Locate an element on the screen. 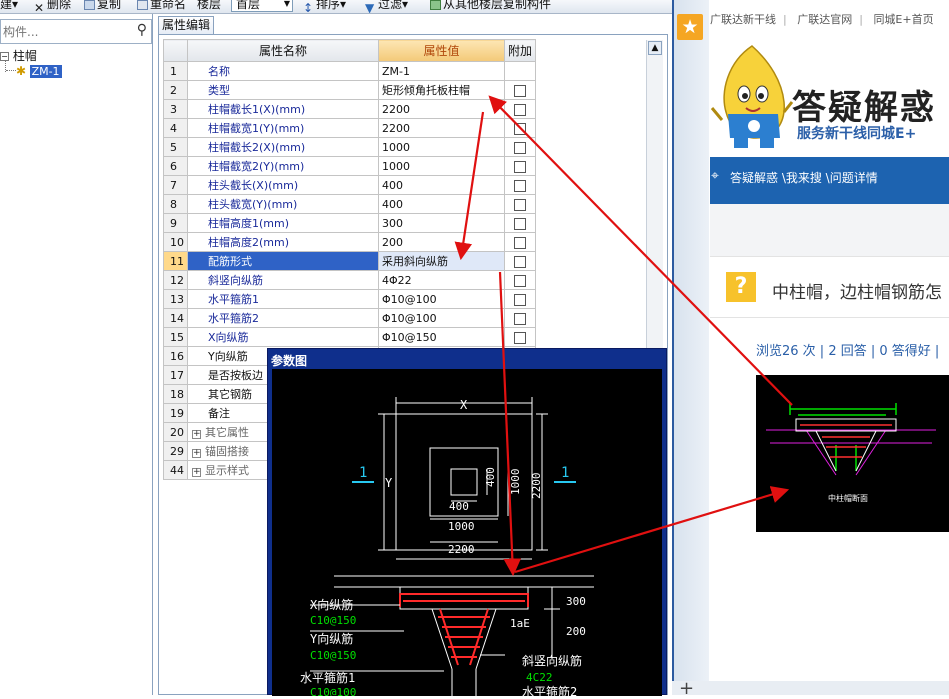 Image resolution: width=949 pixels, height=699 pixels. property-value: 矩形倾角托板柱帽 is located at coordinates (441, 90).